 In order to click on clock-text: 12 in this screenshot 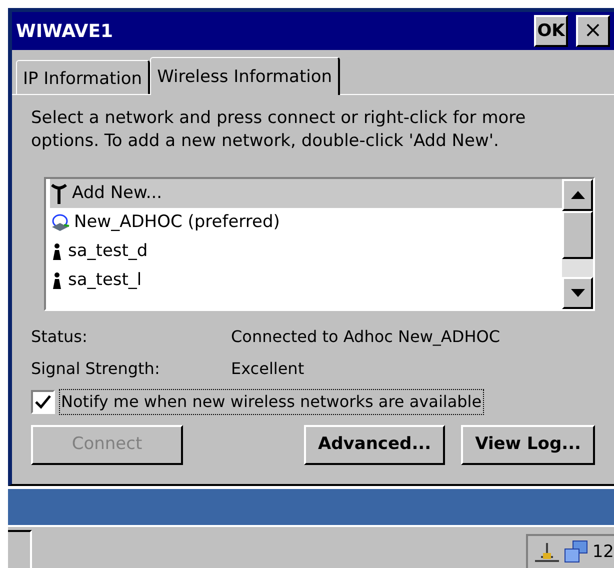, I will do `click(603, 552)`.